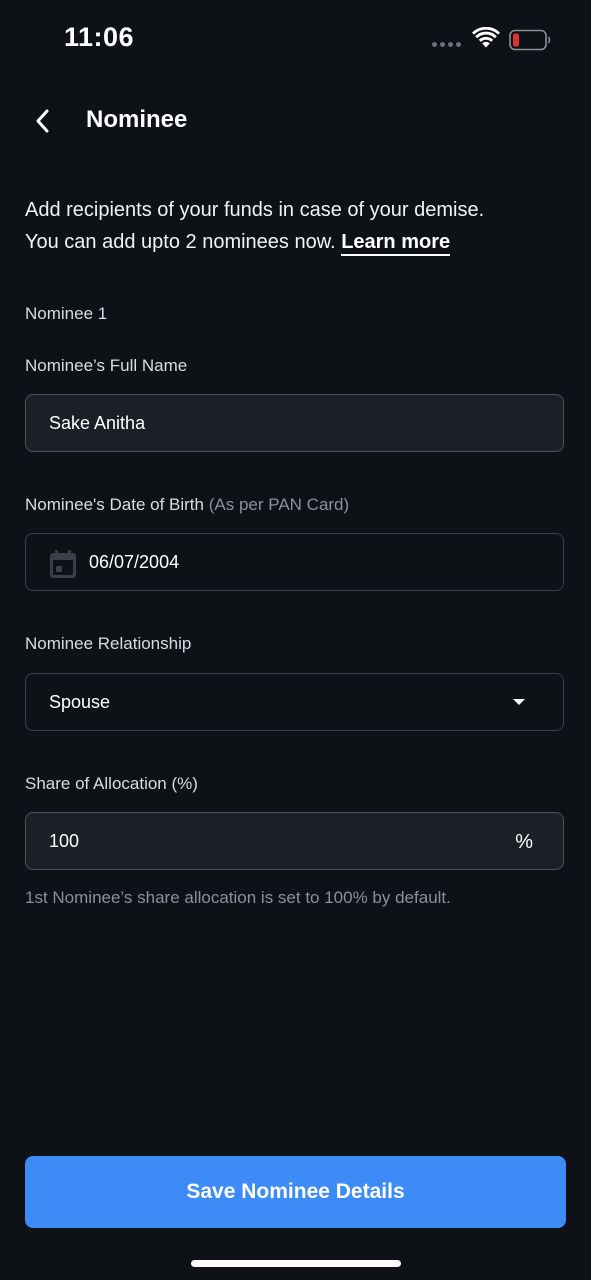 The height and width of the screenshot is (1280, 591). Describe the element at coordinates (295, 40) in the screenshot. I see `status-bar: 11:06` at that location.